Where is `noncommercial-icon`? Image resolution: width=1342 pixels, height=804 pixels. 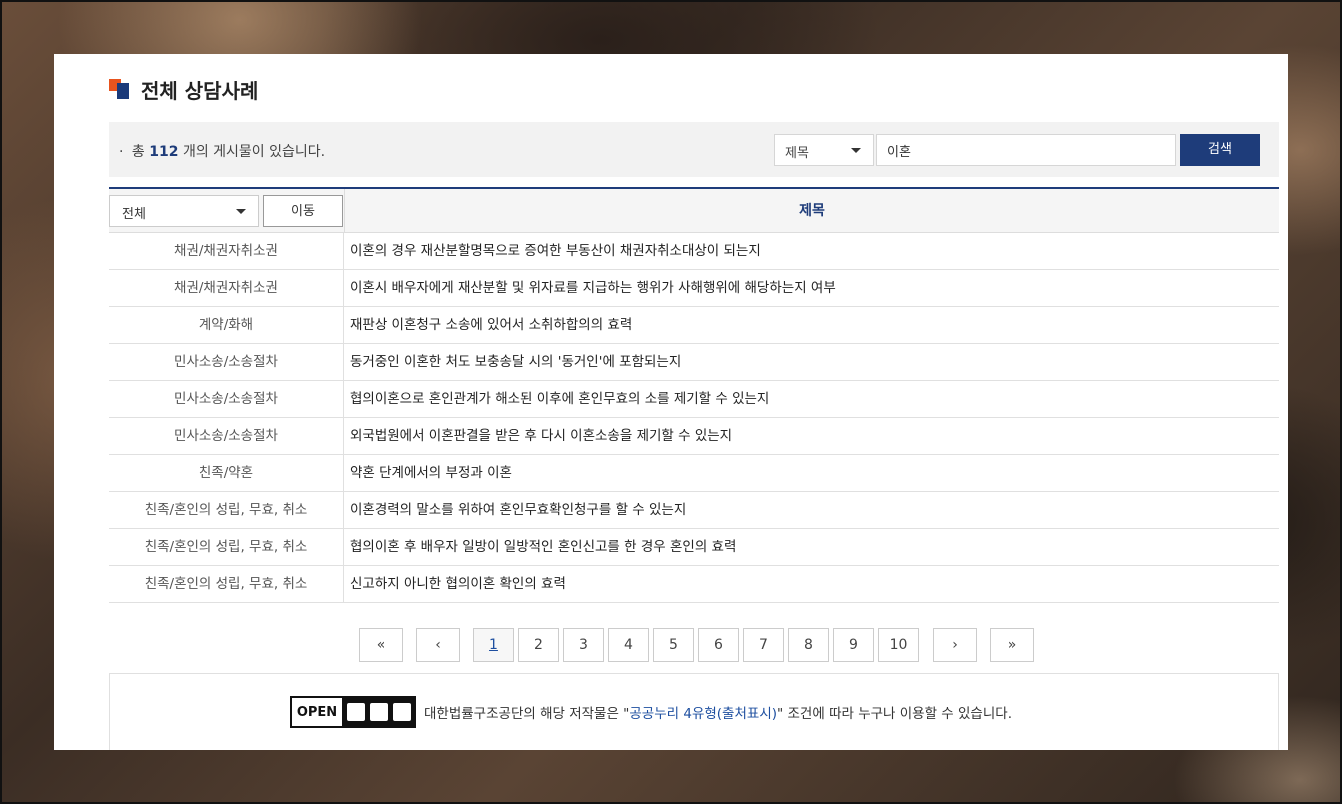
noncommercial-icon is located at coordinates (378, 712).